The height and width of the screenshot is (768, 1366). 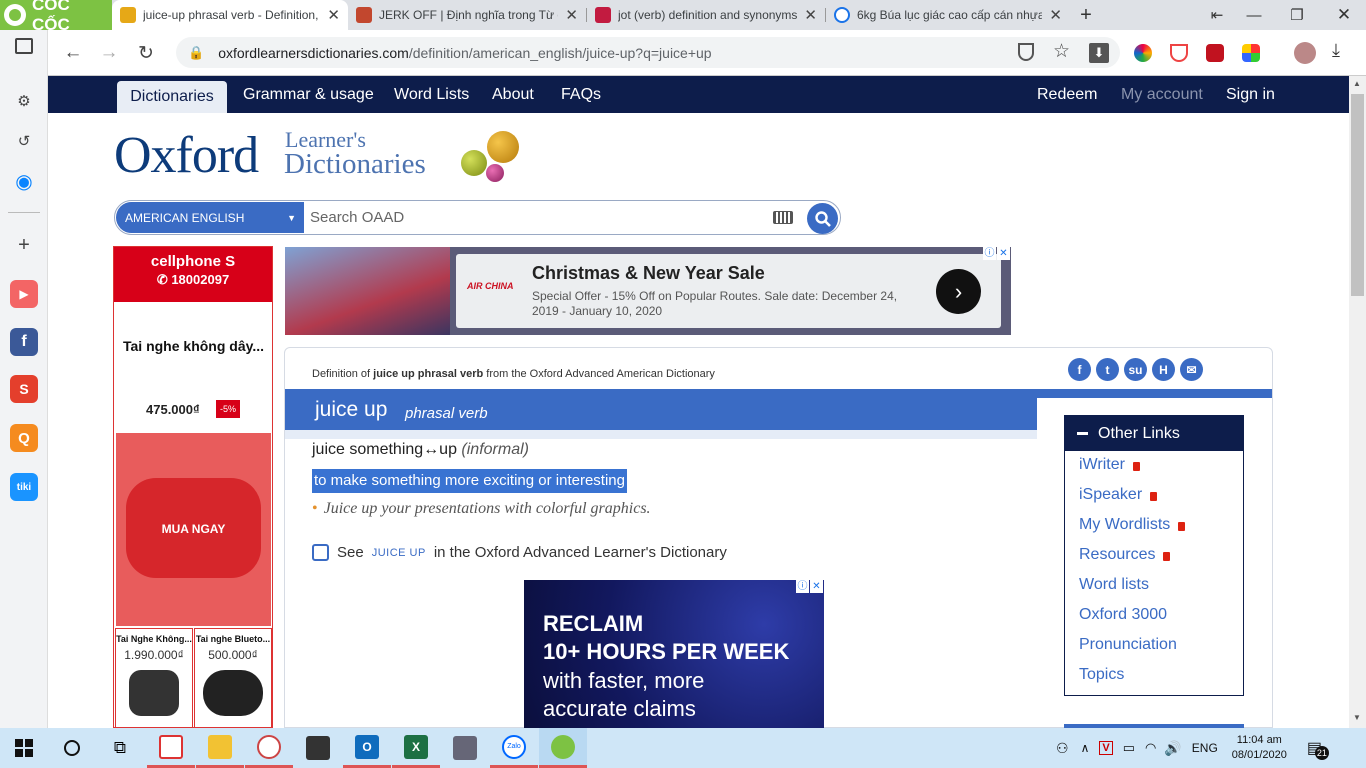 I want to click on ad-close-icon: ✕, so click(x=1003, y=253).